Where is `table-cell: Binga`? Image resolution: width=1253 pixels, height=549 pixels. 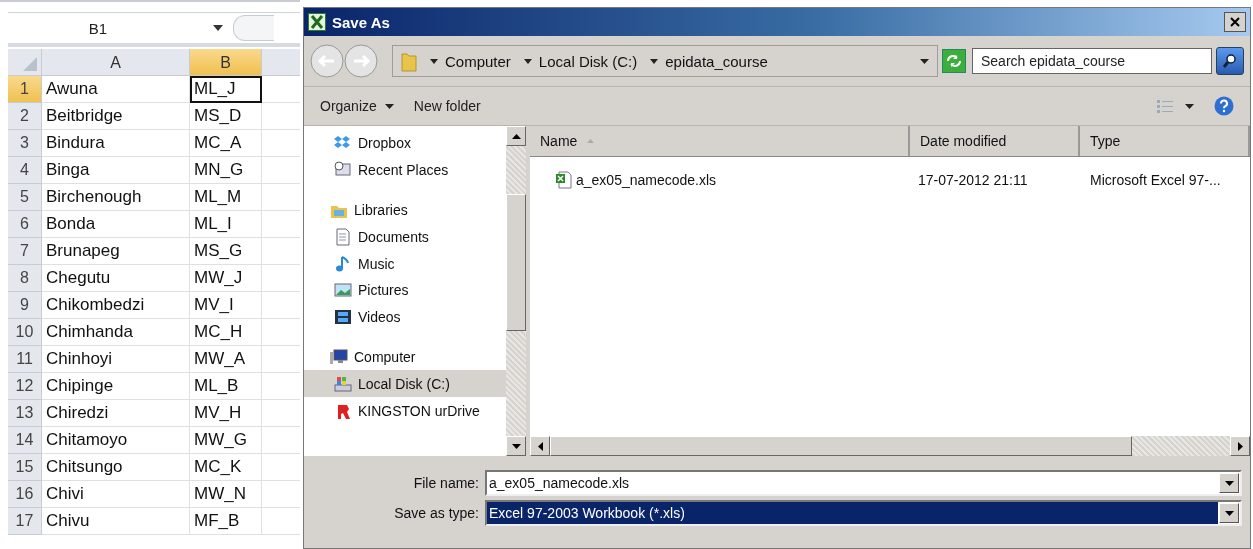
table-cell: Binga is located at coordinates (116, 170).